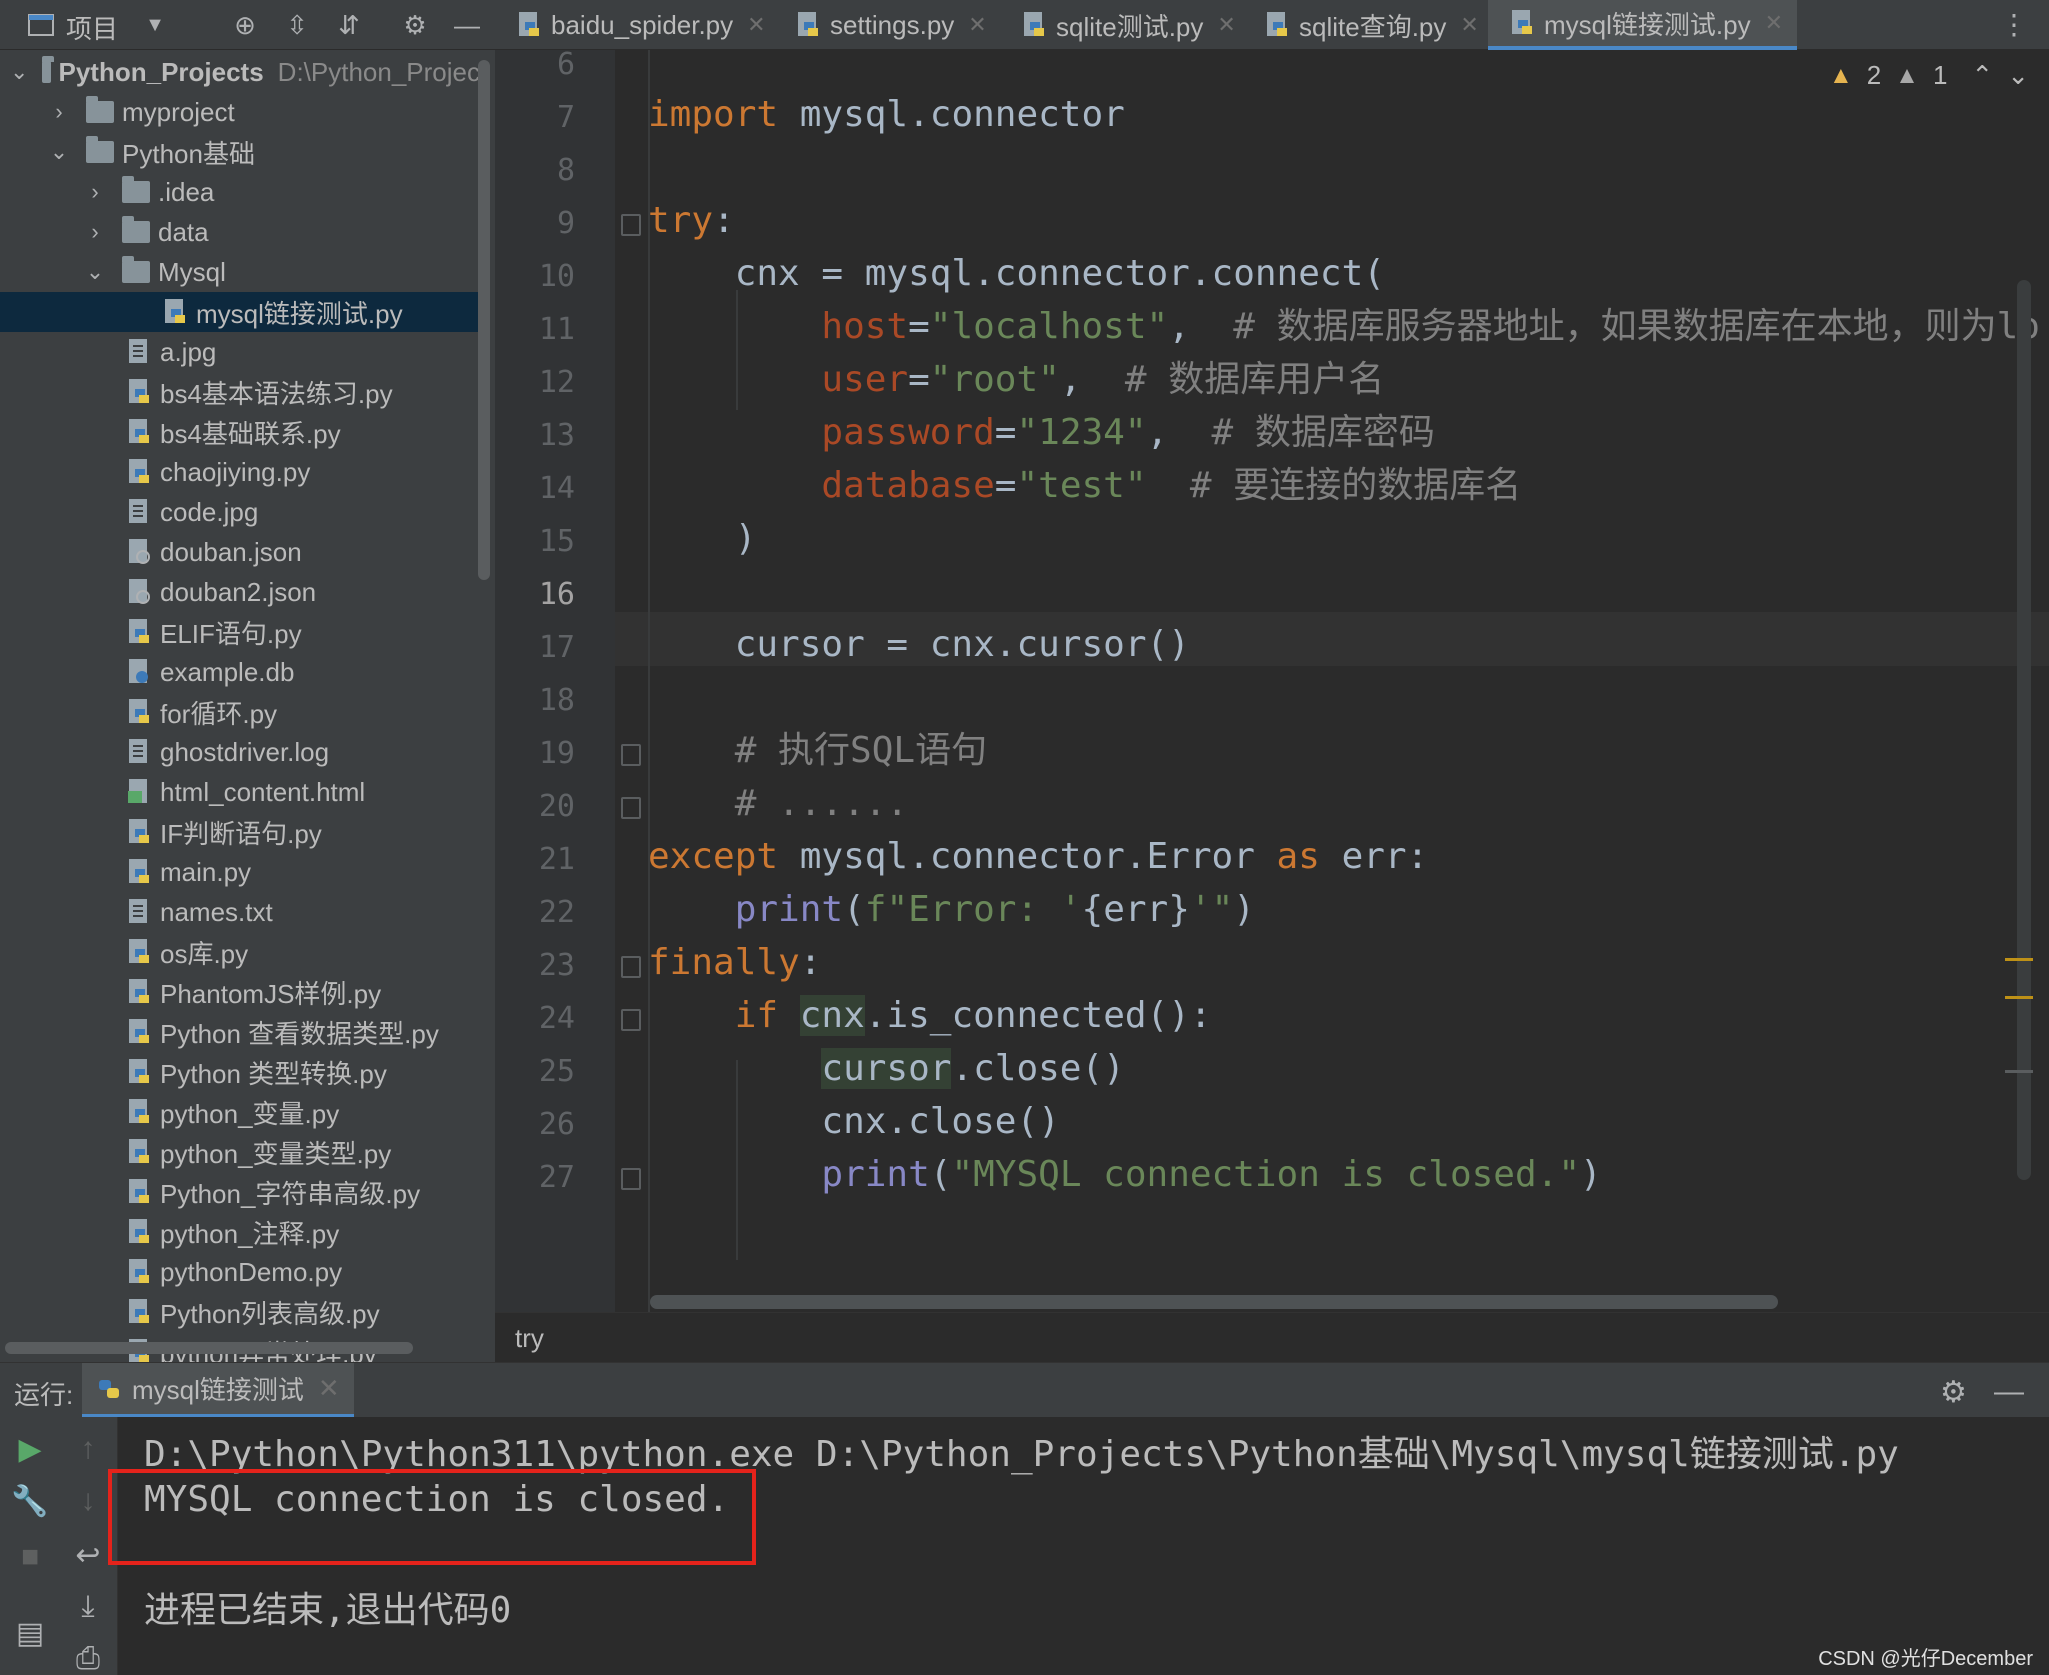  Describe the element at coordinates (240, 592) in the screenshot. I see `tree-file-item: douban2.json` at that location.